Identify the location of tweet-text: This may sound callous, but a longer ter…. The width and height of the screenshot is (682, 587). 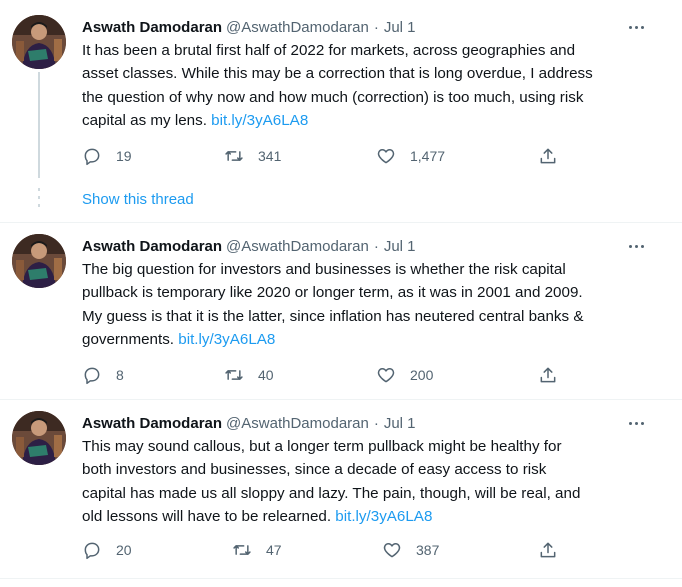
(372, 481).